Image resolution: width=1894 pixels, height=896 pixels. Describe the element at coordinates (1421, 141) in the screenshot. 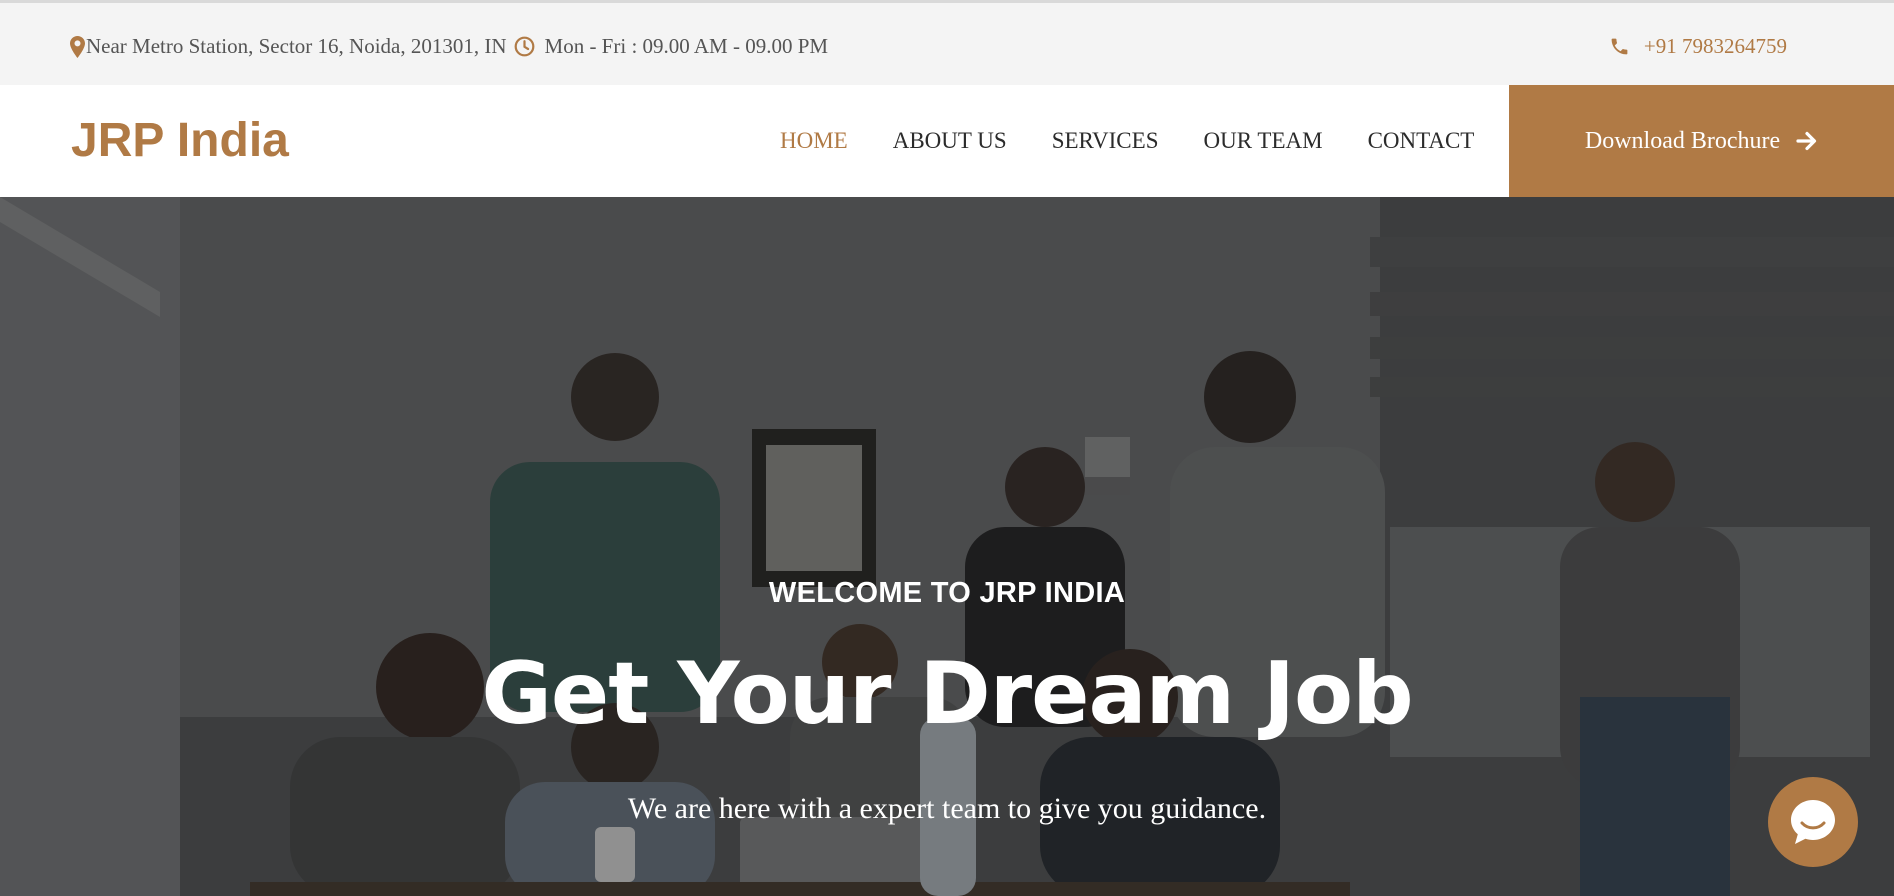

I see `nav-item-contact: CONTACT` at that location.